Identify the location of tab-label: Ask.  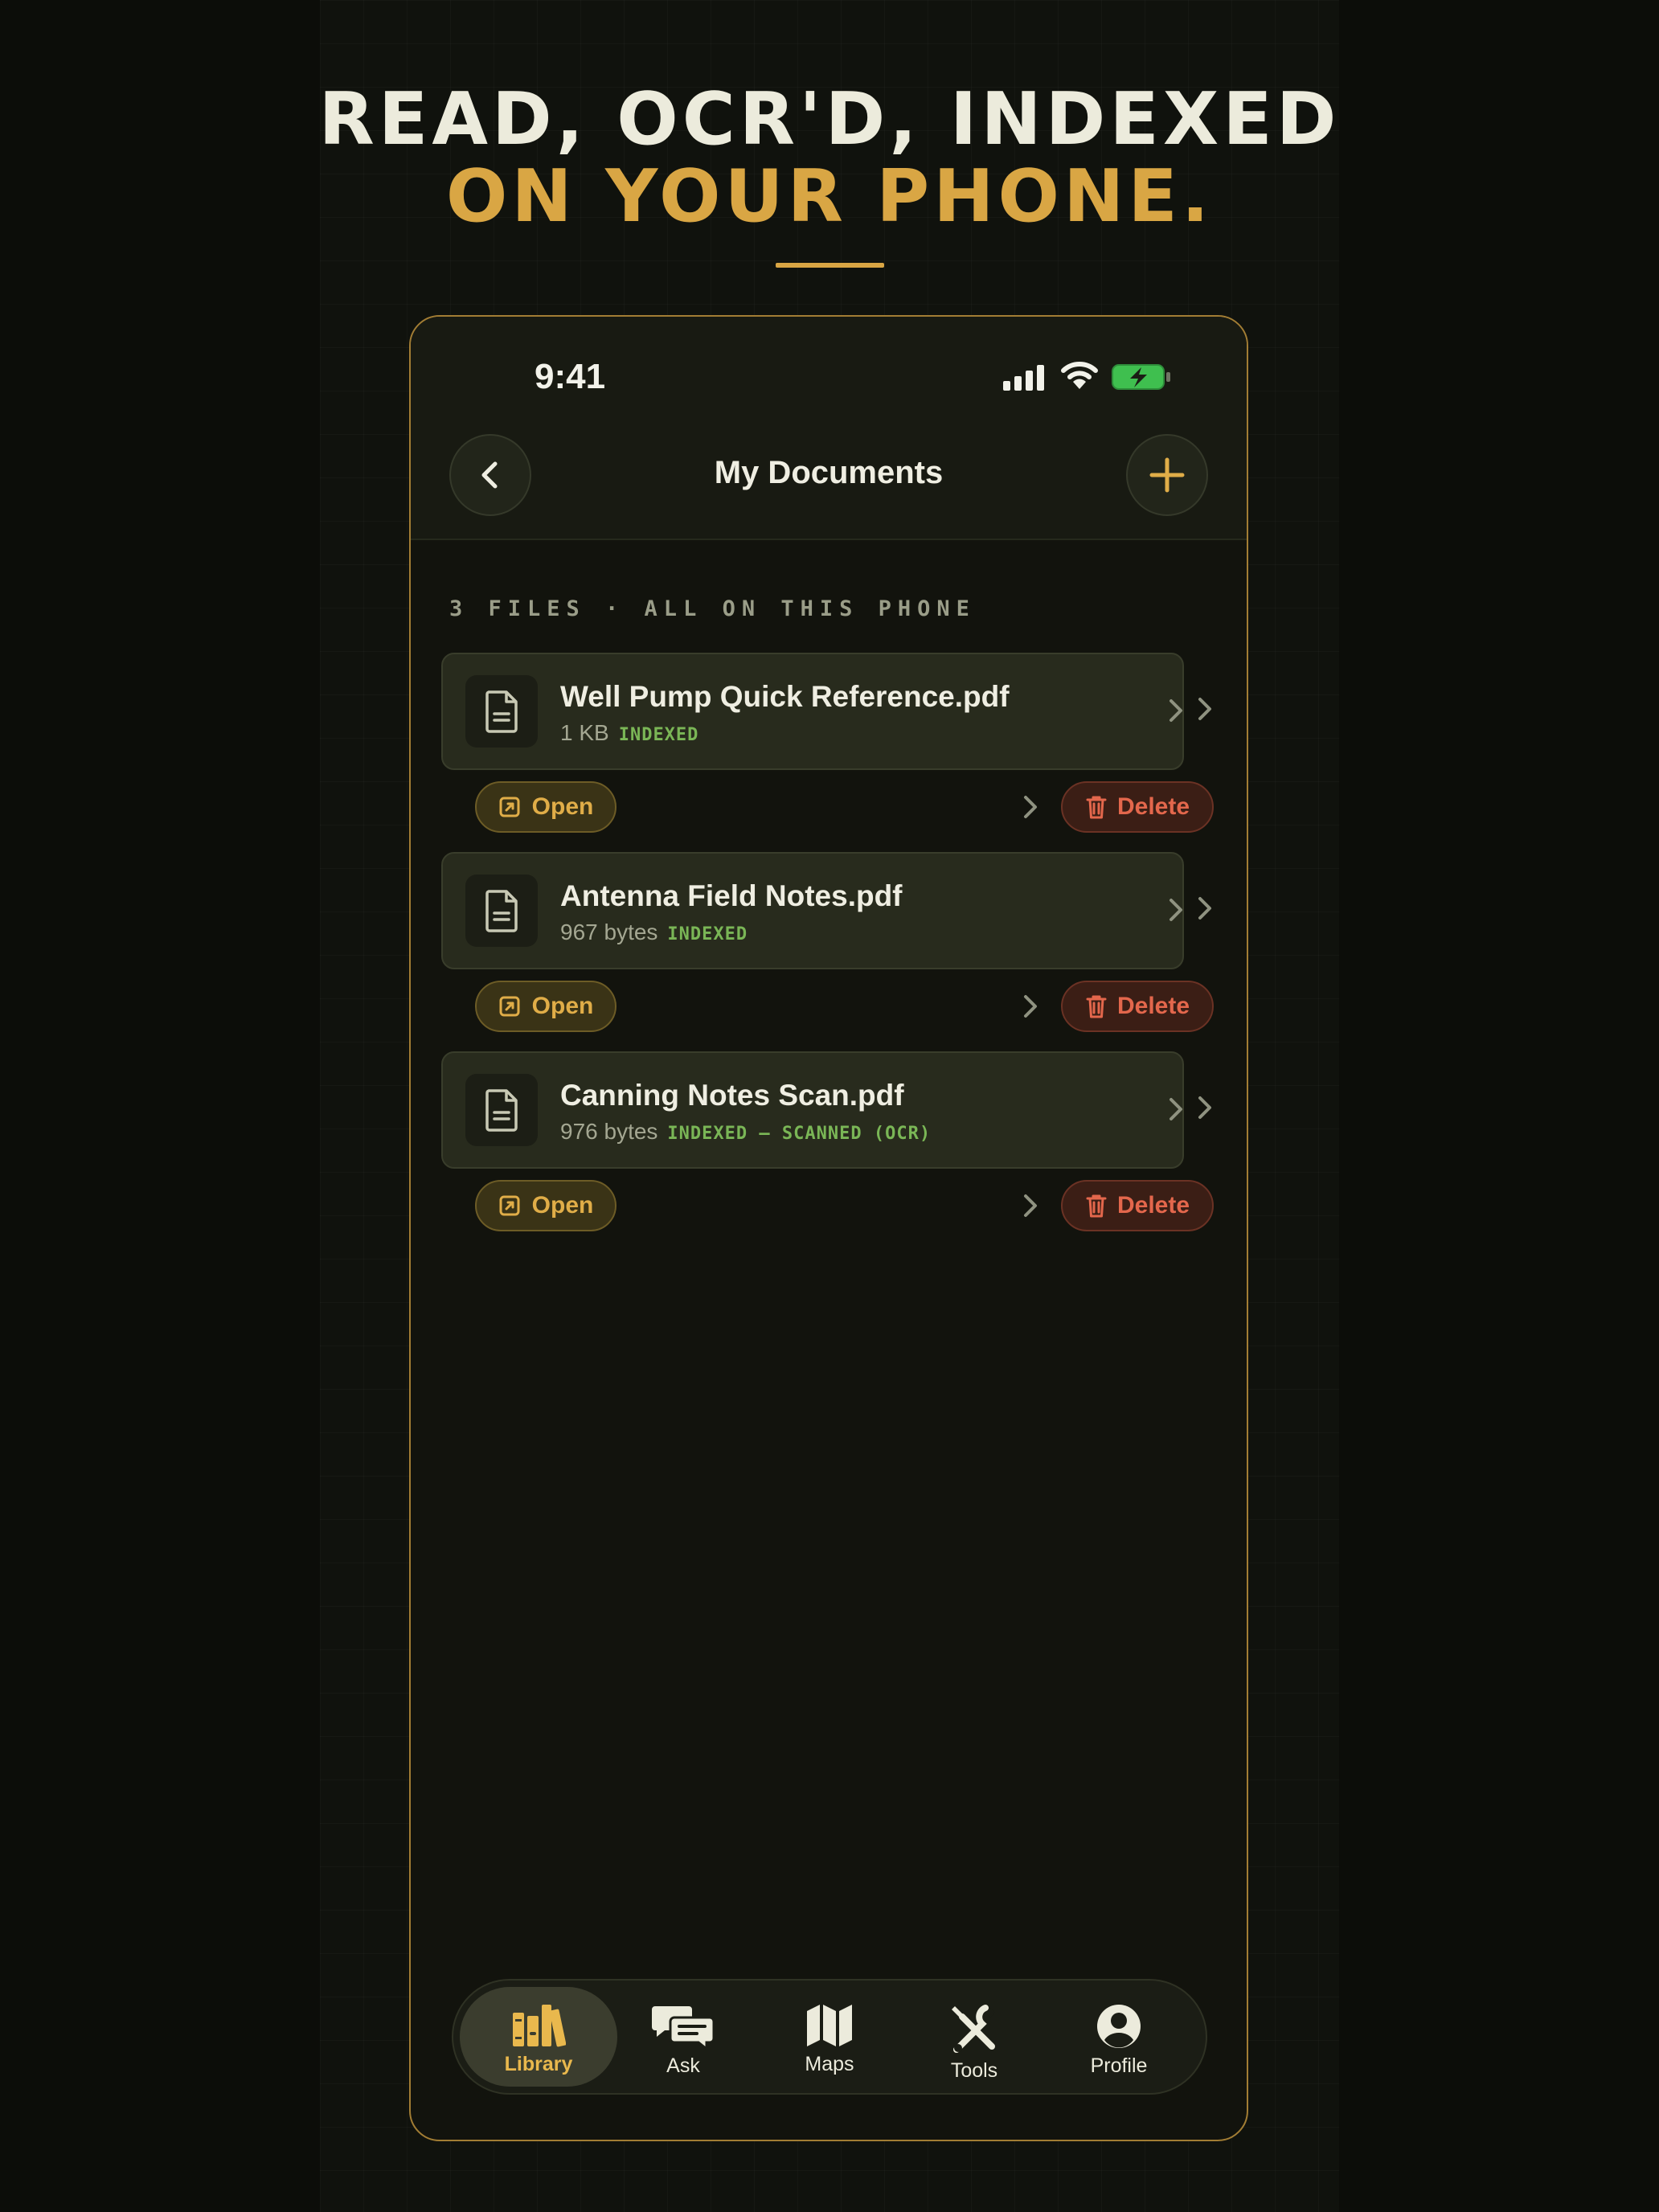
(683, 2065).